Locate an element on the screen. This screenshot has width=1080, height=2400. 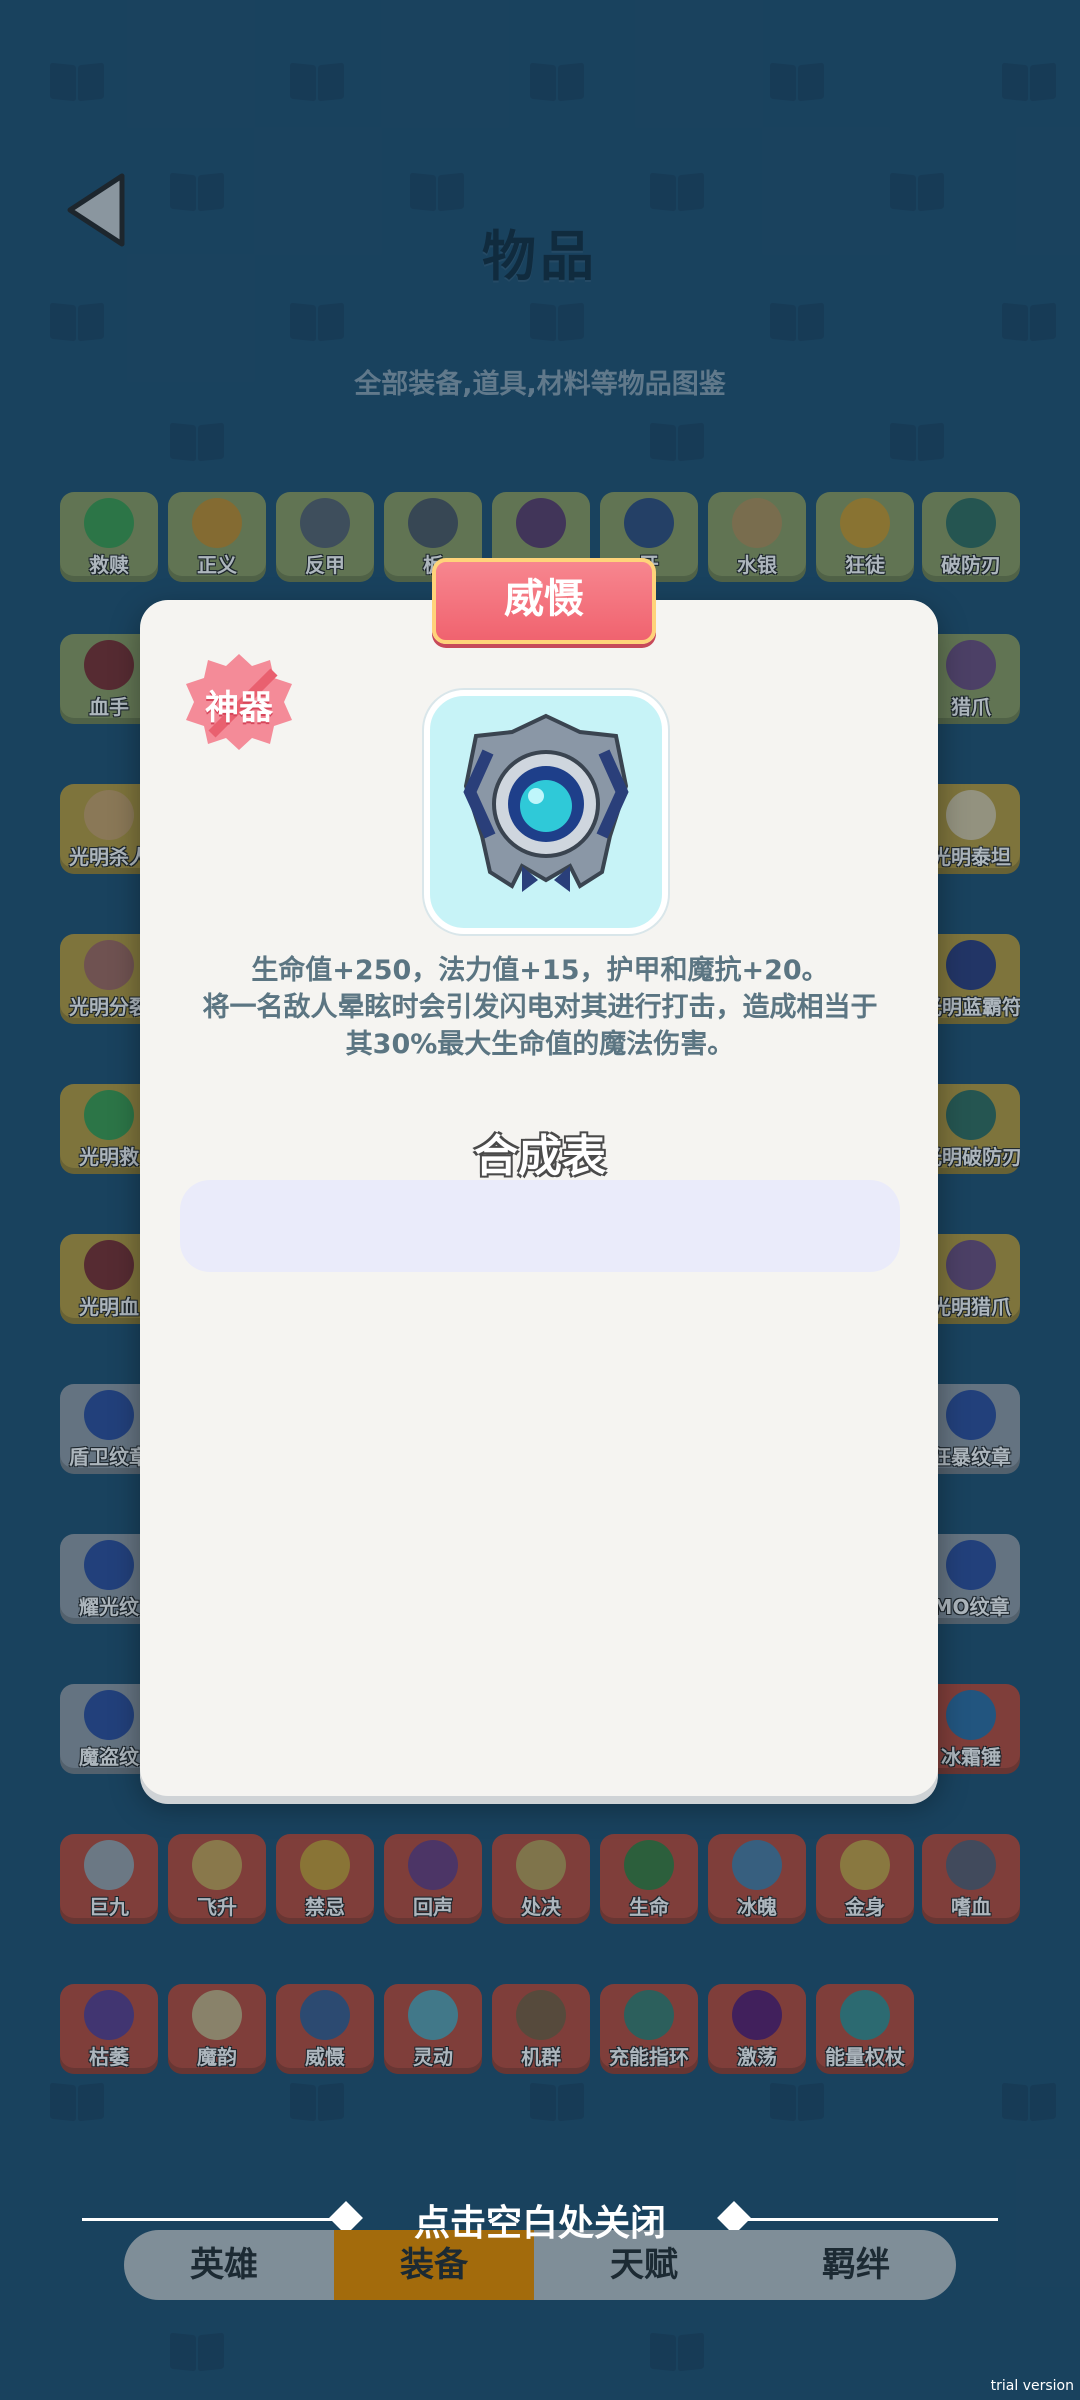
rarity-label: 神器 is located at coordinates (239, 708).